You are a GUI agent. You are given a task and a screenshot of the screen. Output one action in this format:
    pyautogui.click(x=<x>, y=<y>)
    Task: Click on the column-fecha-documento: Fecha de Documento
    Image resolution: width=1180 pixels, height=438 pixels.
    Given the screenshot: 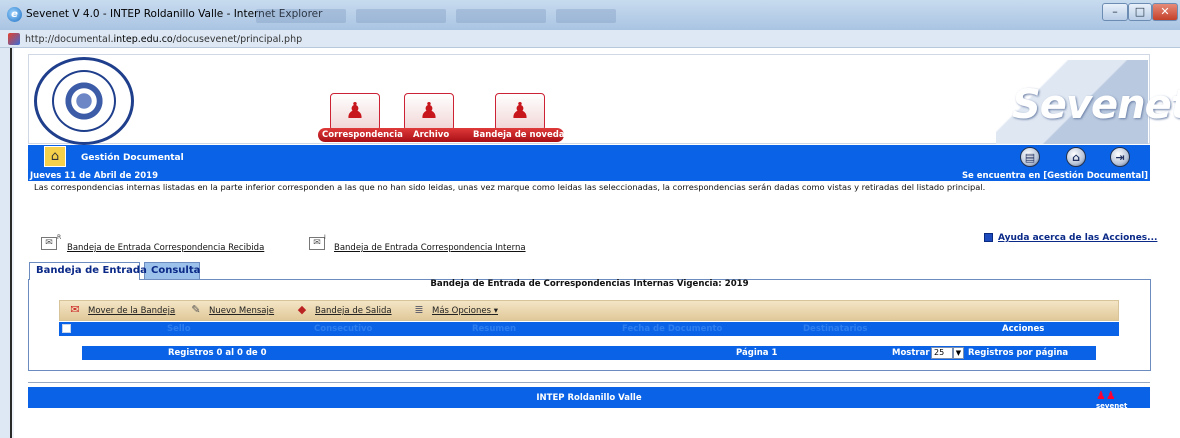 What is the action you would take?
    pyautogui.click(x=672, y=329)
    